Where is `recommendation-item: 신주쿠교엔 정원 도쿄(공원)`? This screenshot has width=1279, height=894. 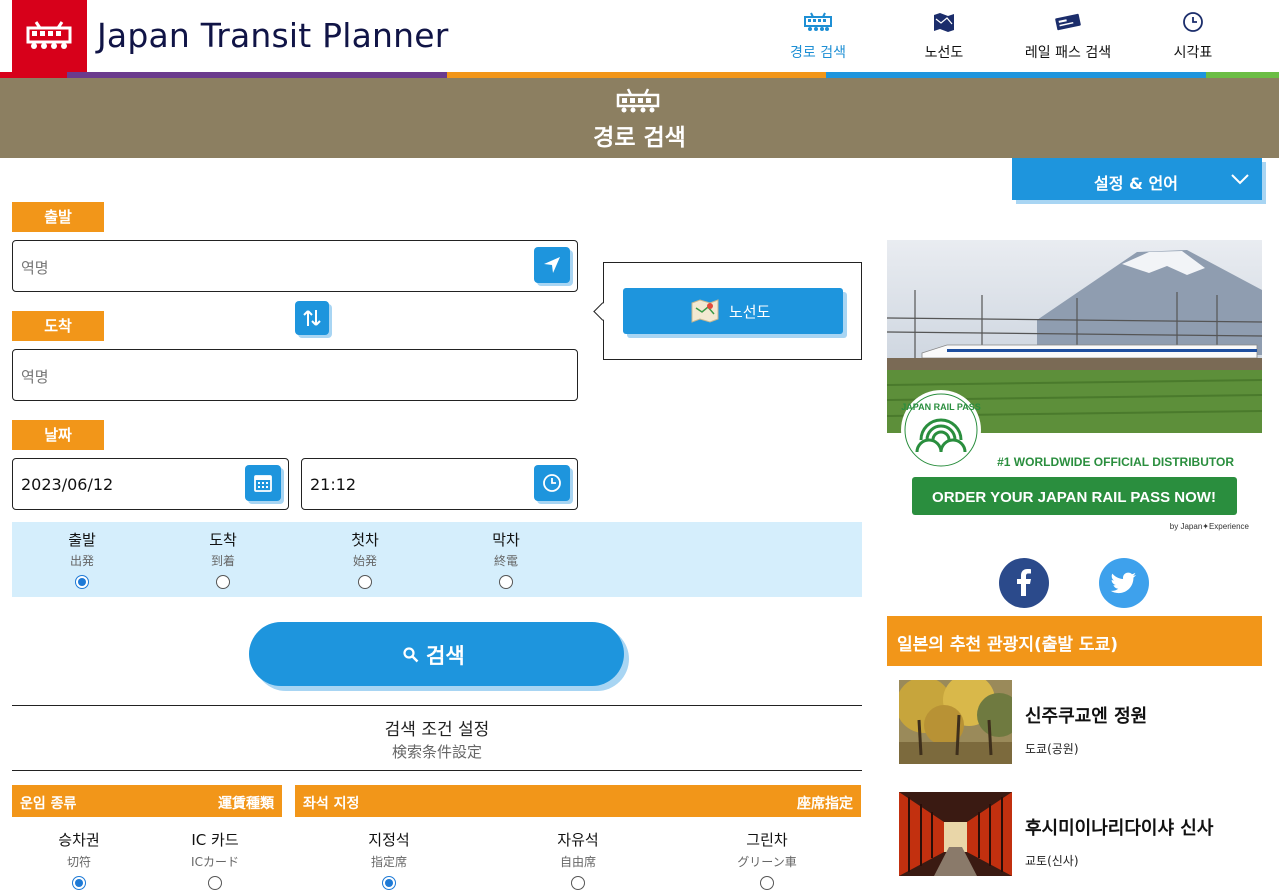
recommendation-item: 신주쿠교엔 정원 도쿄(공원) is located at coordinates (1080, 723).